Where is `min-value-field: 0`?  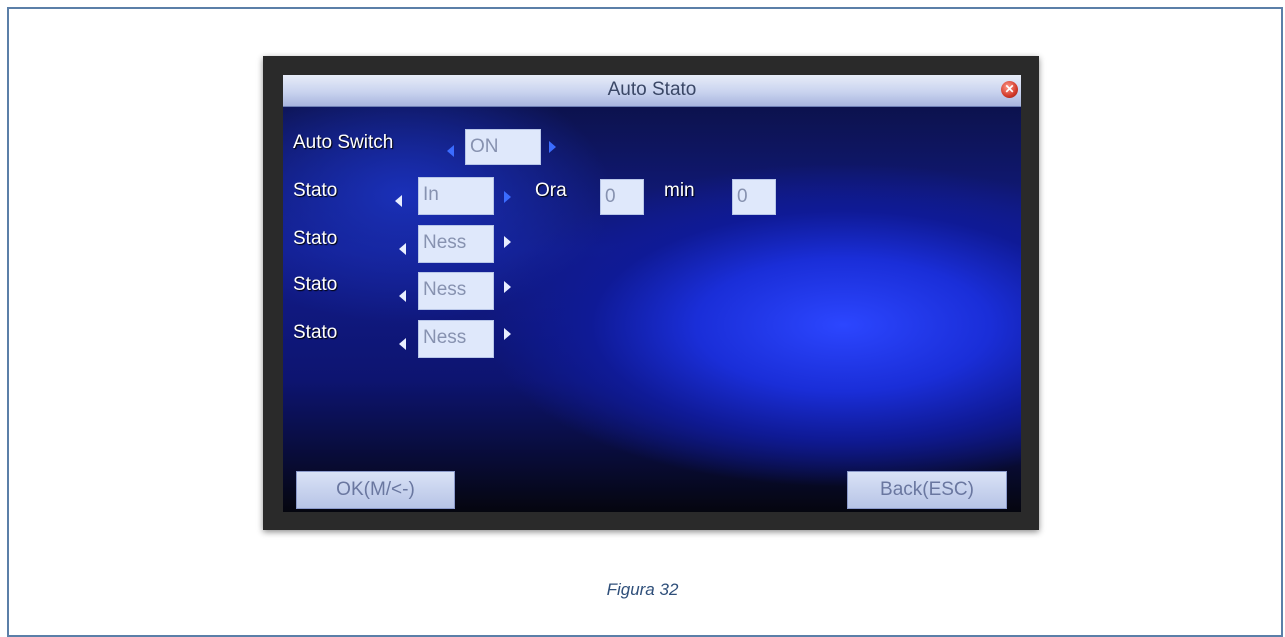 min-value-field: 0 is located at coordinates (754, 197).